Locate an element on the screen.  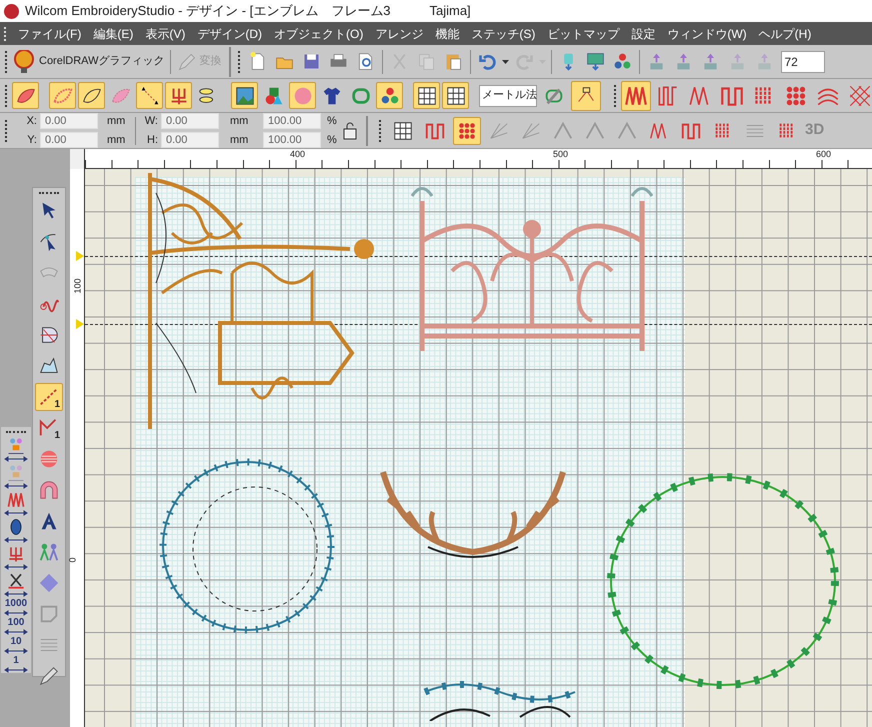
ruler-label: 0 is located at coordinates (73, 560).